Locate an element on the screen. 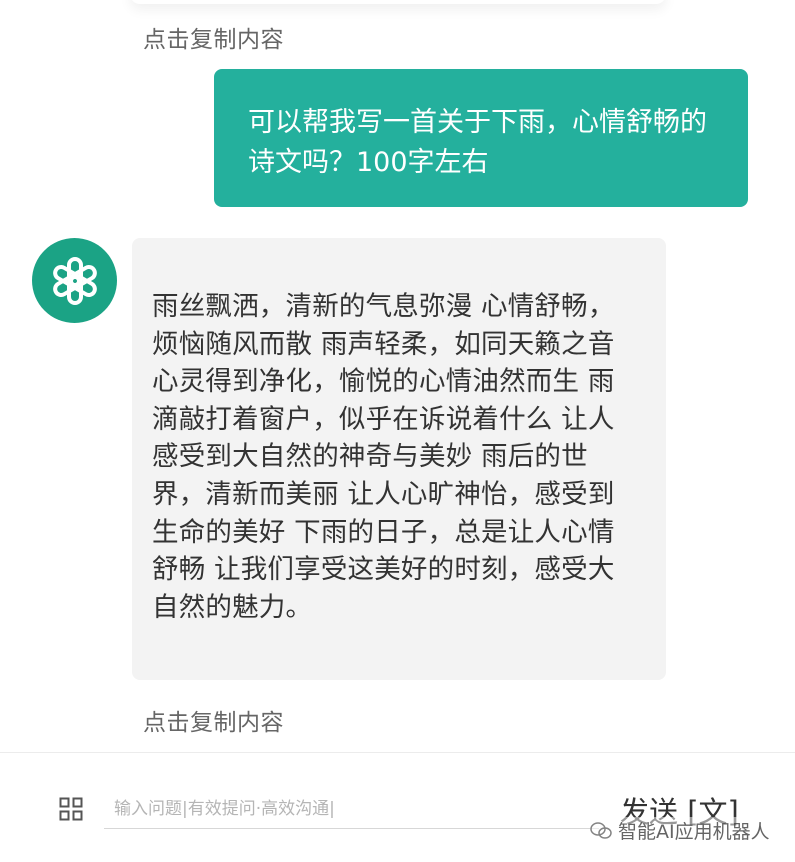 The height and width of the screenshot is (862, 795). watermark: 智能AI应用机器人 is located at coordinates (680, 830).